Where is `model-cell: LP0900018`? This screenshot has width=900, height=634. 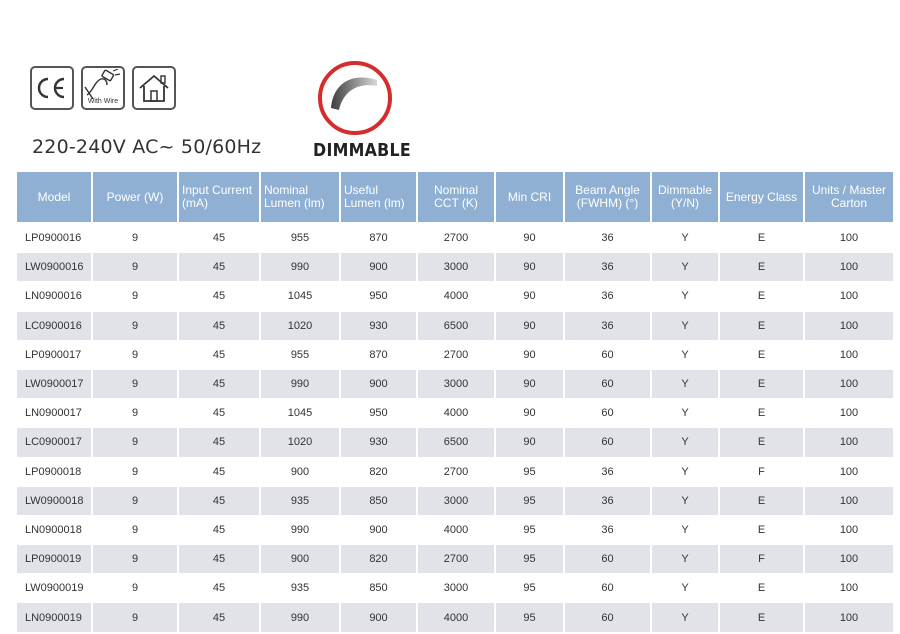
model-cell: LP0900018 is located at coordinates (54, 472).